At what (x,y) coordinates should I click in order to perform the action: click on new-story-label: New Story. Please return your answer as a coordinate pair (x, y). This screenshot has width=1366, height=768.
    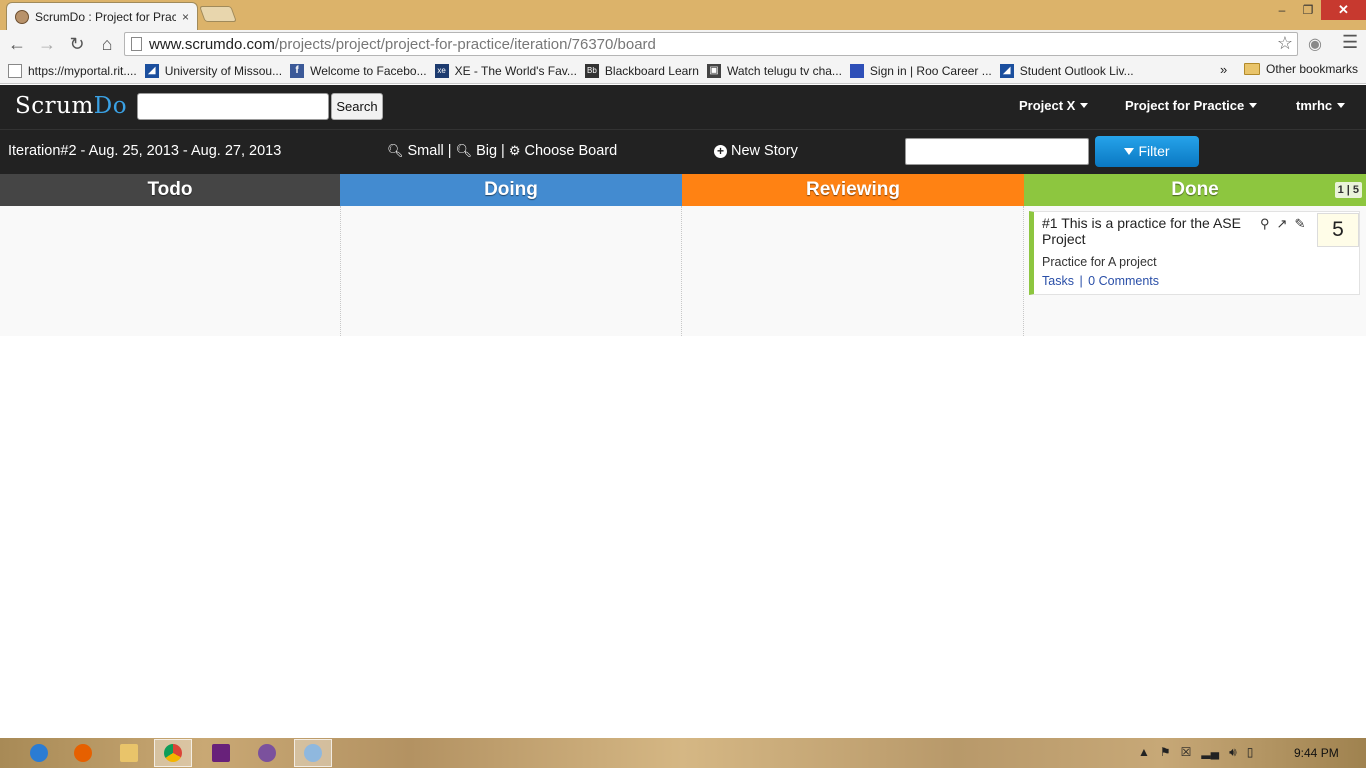
    Looking at the image, I should click on (764, 151).